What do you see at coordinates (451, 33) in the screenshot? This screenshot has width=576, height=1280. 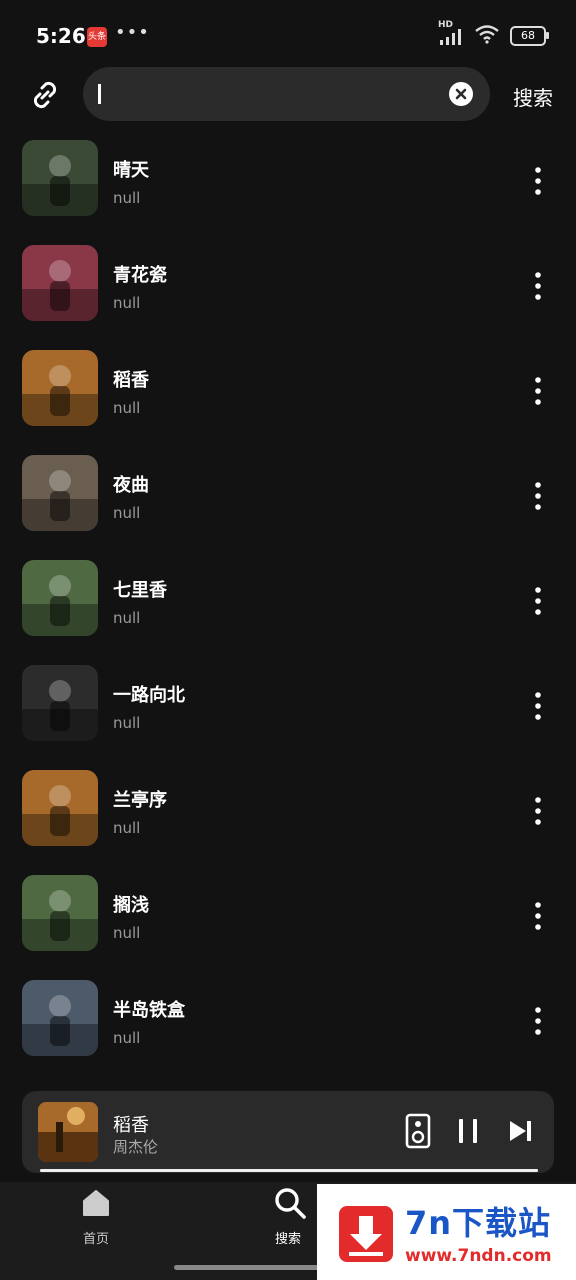 I see `cellular-signal-icon: HD` at bounding box center [451, 33].